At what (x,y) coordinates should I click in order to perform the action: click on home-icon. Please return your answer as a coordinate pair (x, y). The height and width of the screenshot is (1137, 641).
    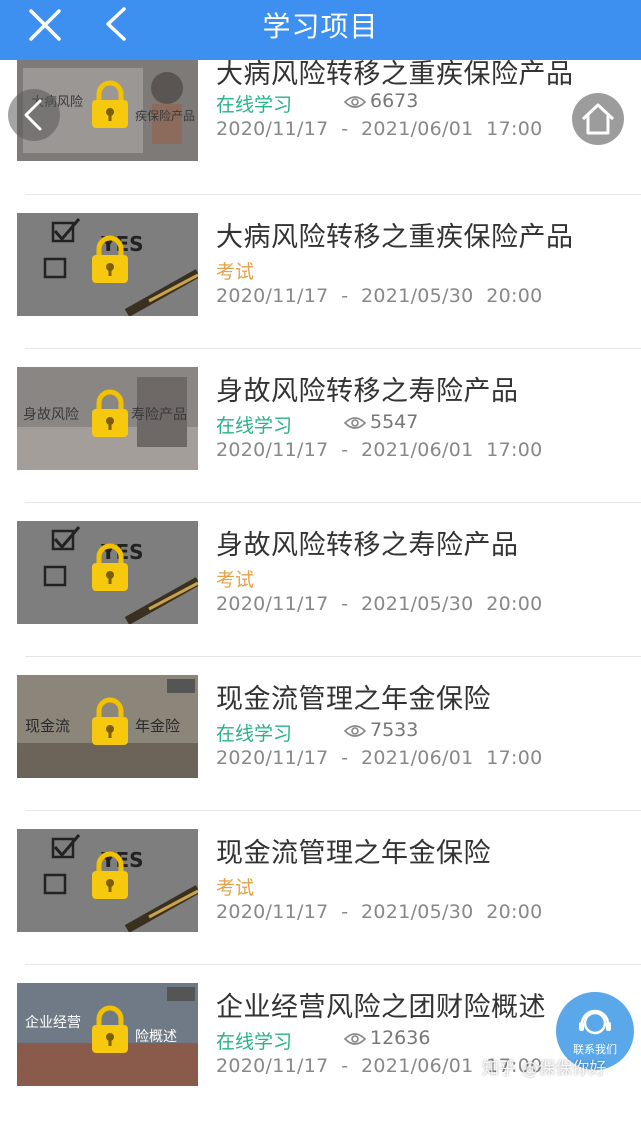
    Looking at the image, I should click on (598, 119).